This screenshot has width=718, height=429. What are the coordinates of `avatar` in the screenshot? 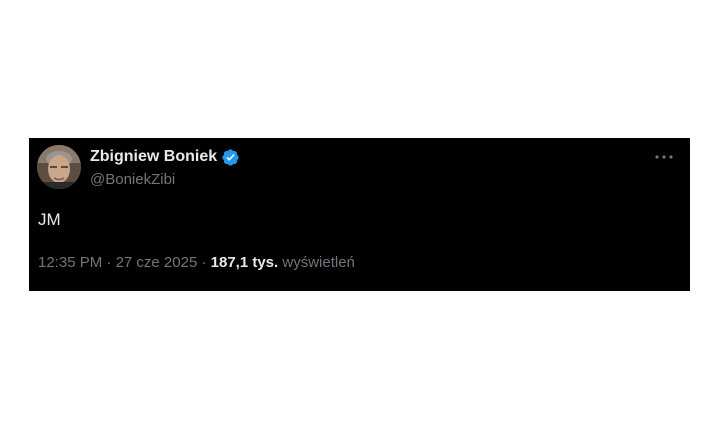 It's located at (59, 167).